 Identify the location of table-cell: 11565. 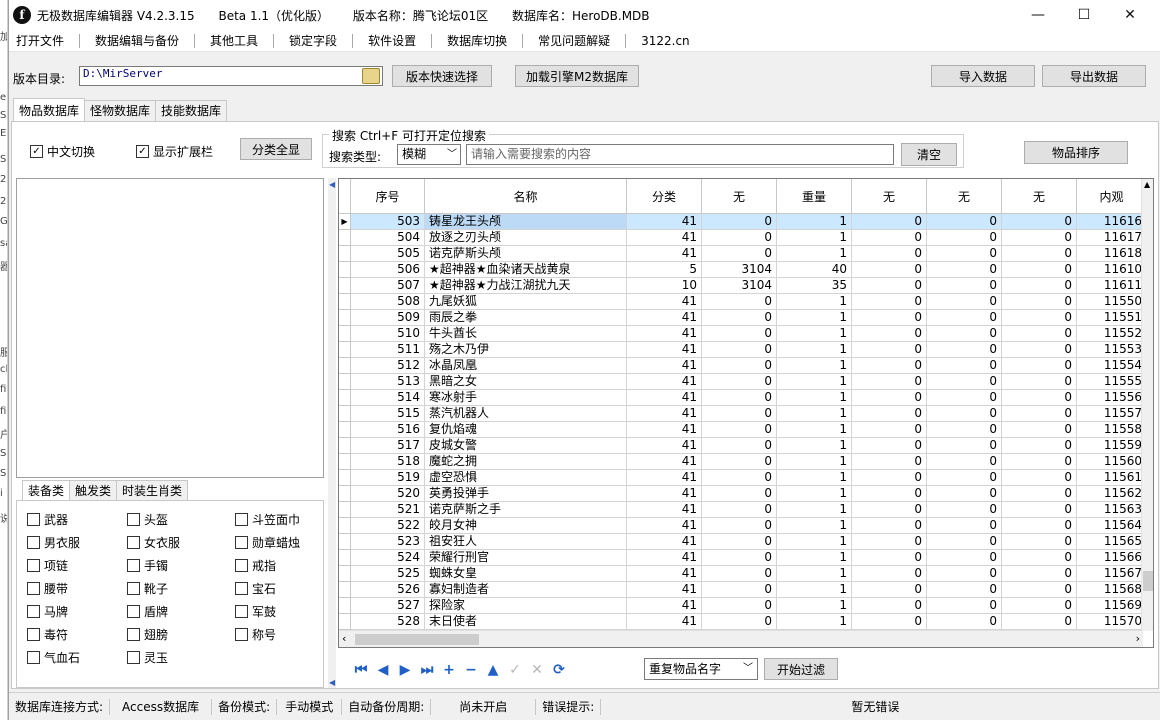
(1112, 542).